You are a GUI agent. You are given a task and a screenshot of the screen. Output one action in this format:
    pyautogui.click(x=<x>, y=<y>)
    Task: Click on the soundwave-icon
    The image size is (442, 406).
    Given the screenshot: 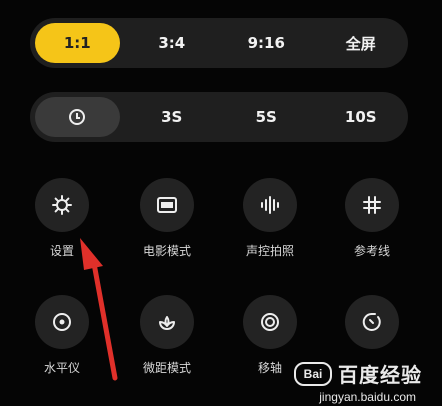 What is the action you would take?
    pyautogui.click(x=270, y=205)
    